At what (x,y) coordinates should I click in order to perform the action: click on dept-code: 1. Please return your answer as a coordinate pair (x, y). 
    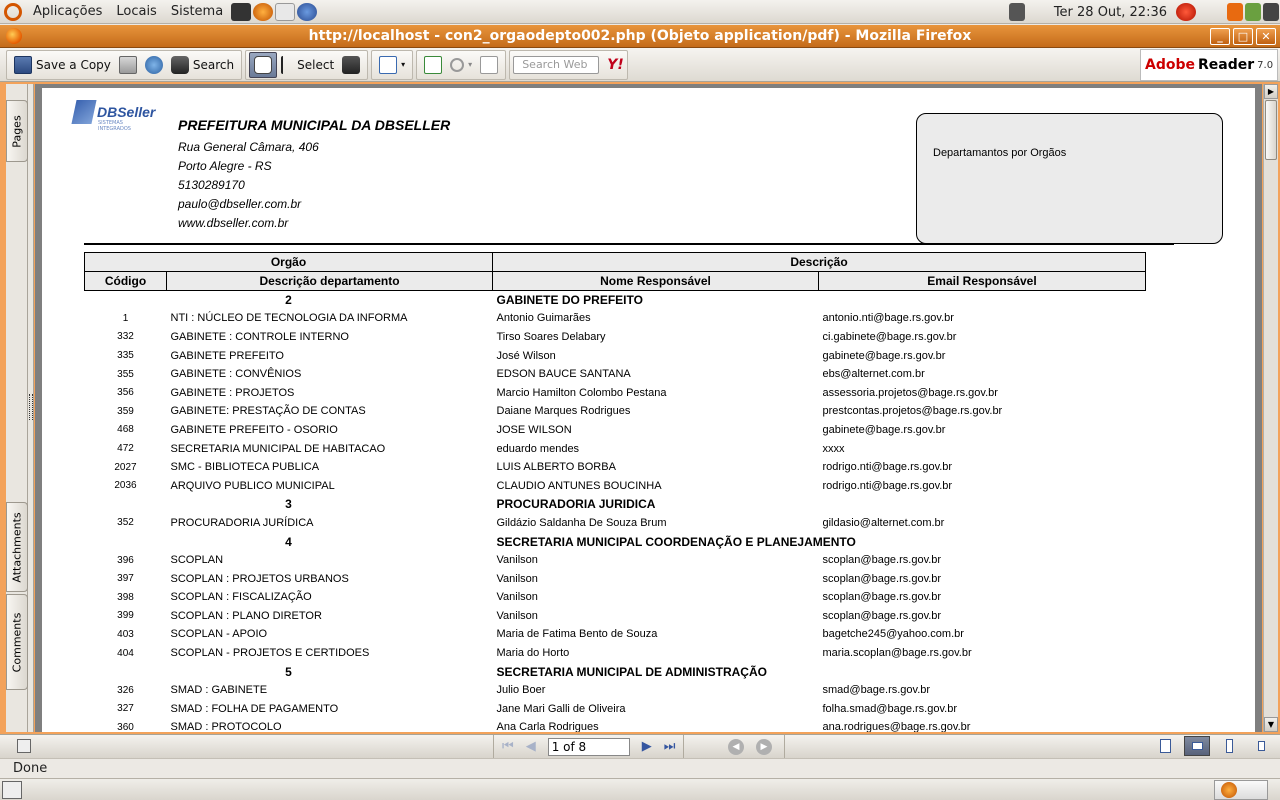
    Looking at the image, I should click on (125, 318).